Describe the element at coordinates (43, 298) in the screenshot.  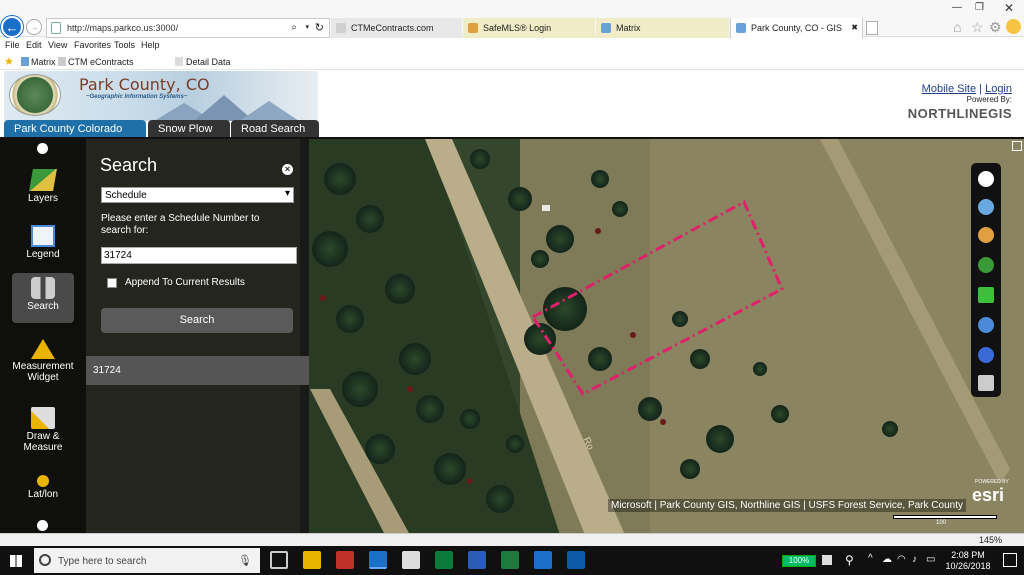
I see `tool-search: Search` at that location.